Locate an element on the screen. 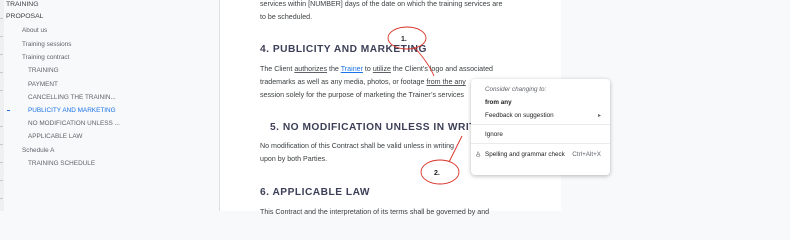 Image resolution: width=790 pixels, height=240 pixels. outline-item-training-contract: Training contract is located at coordinates (45, 57).